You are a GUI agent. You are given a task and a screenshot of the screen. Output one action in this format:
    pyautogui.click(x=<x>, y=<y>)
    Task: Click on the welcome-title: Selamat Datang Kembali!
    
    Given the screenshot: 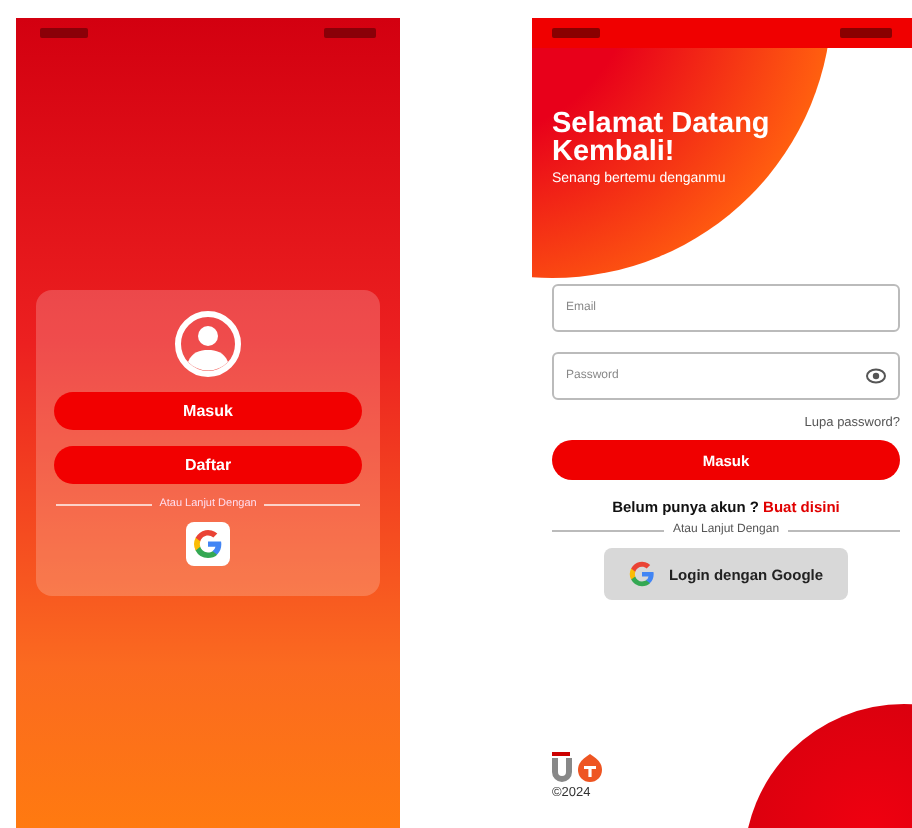 What is the action you would take?
    pyautogui.click(x=662, y=138)
    